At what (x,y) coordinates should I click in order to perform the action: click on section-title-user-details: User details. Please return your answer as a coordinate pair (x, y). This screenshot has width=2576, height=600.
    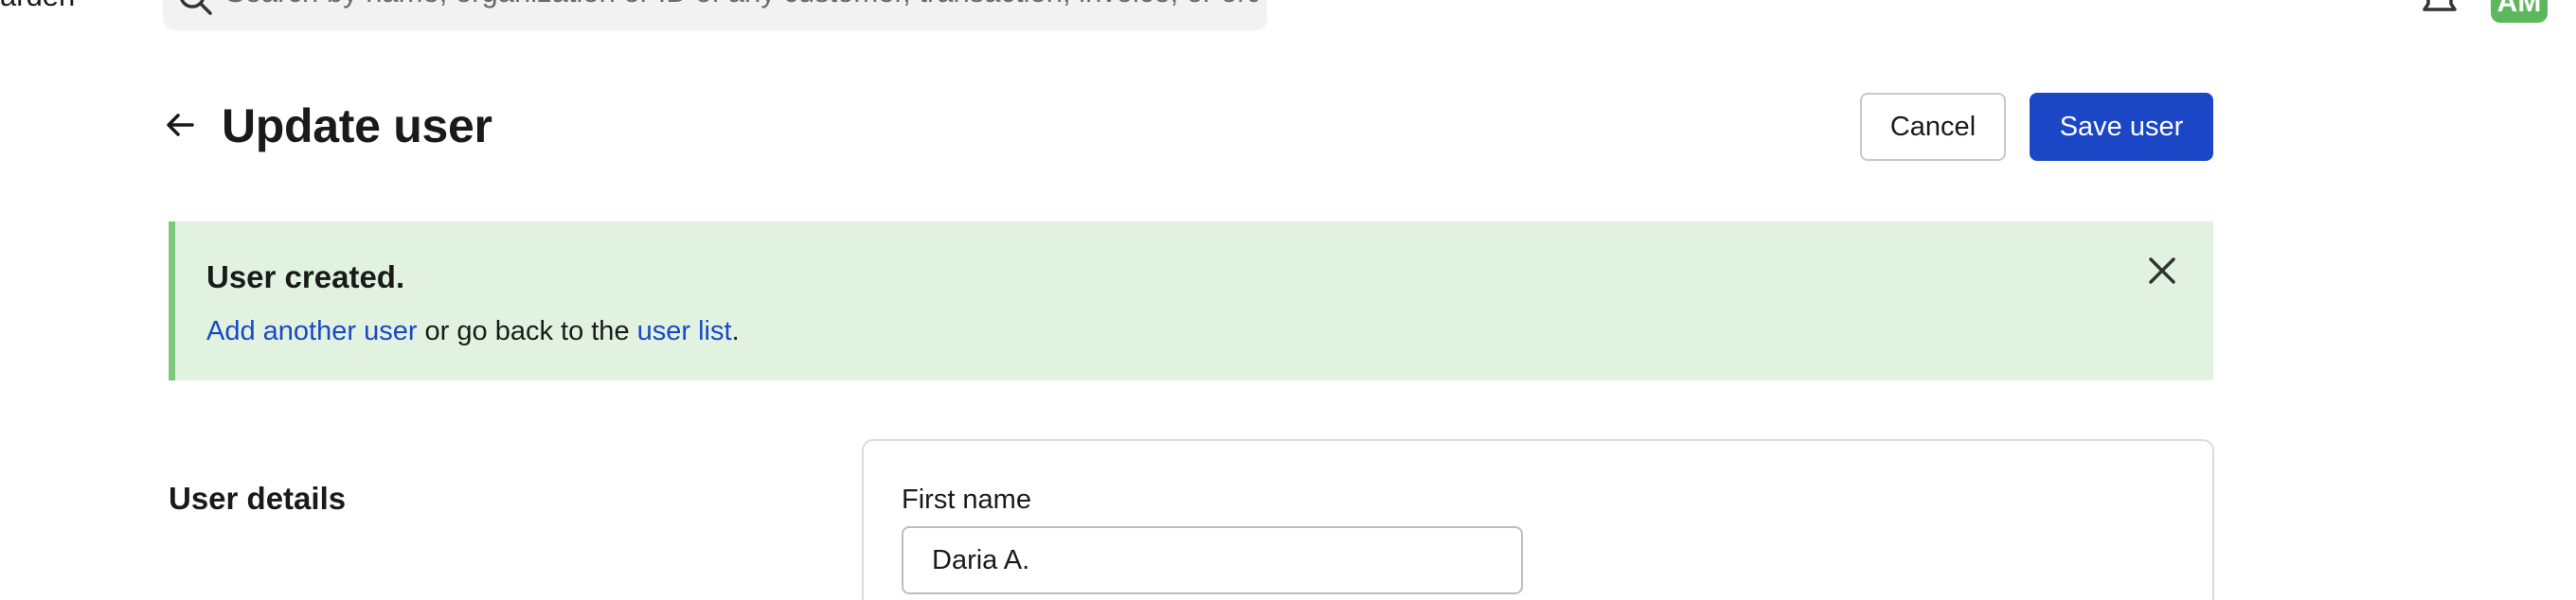
    Looking at the image, I should click on (258, 498).